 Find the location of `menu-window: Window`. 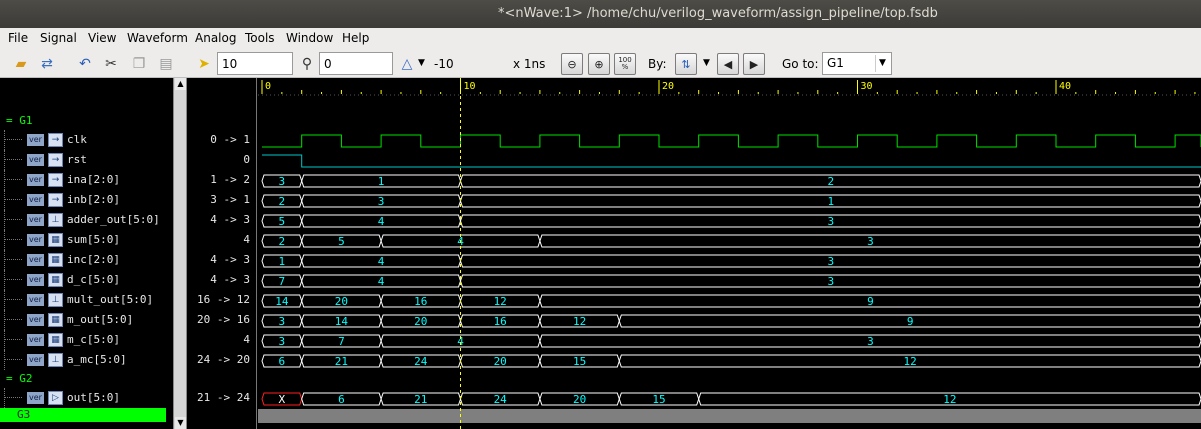

menu-window: Window is located at coordinates (309, 38).